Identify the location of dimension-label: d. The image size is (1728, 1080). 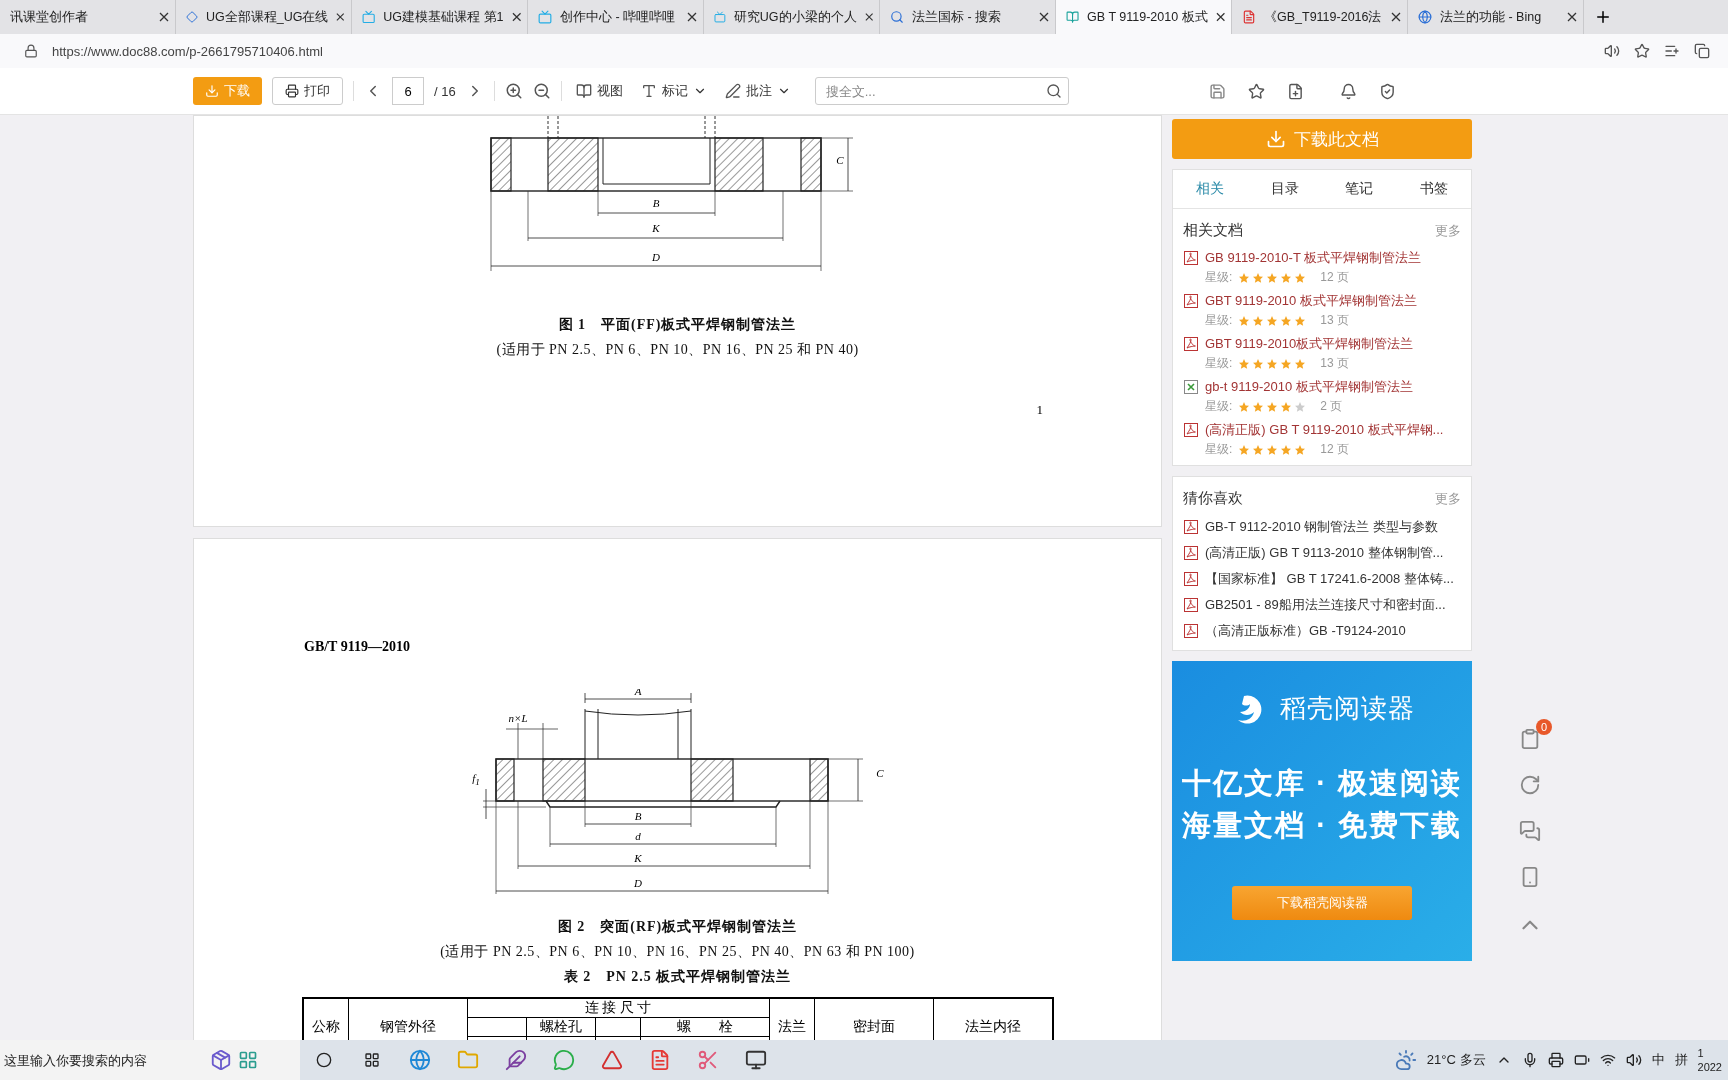
(637, 836).